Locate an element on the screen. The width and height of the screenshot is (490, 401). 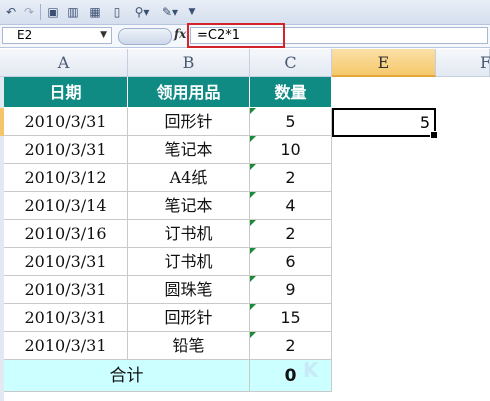
cell-qty-value: 9 is located at coordinates (290, 289).